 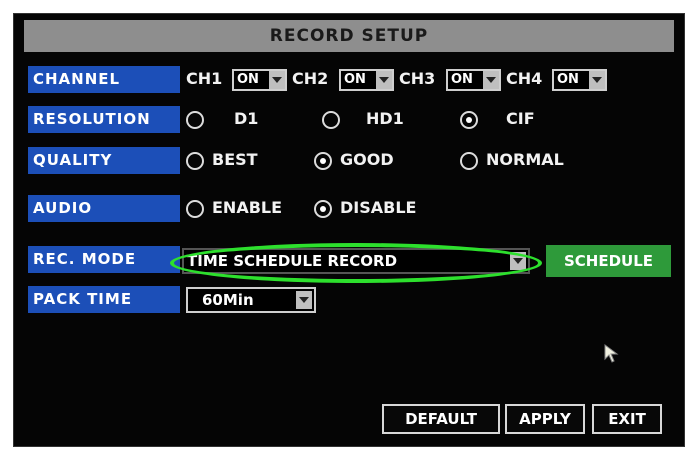 What do you see at coordinates (627, 419) in the screenshot?
I see `exit-button: EXIT` at bounding box center [627, 419].